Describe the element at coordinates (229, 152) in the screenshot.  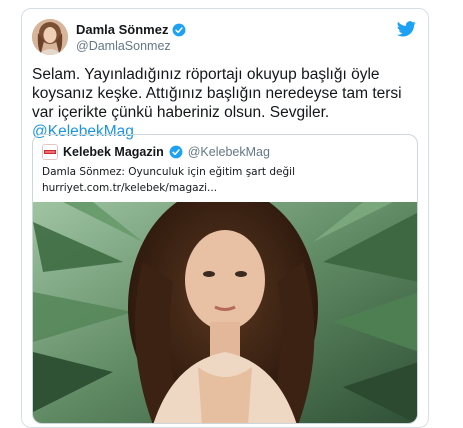
I see `quoted-handle: @KelebekMag` at that location.